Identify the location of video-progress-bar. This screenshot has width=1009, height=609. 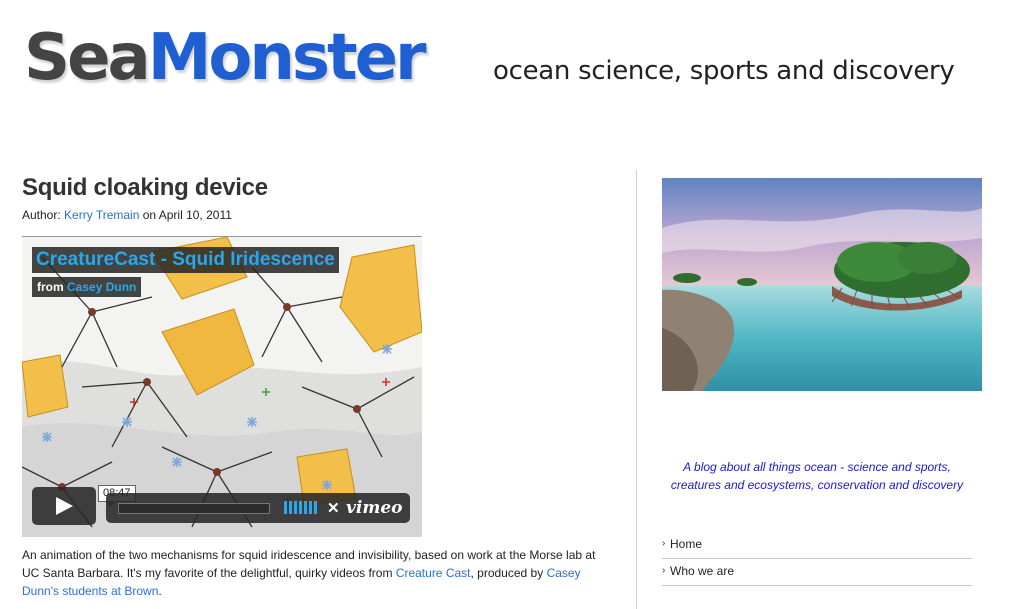
(194, 508).